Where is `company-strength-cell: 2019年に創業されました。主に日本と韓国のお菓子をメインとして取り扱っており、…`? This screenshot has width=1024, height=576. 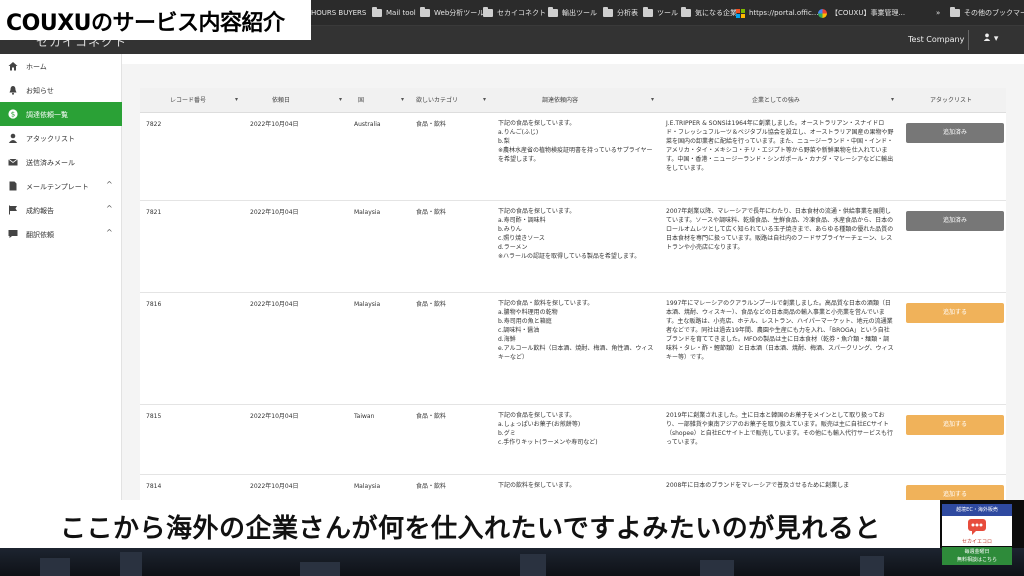 company-strength-cell: 2019年に創業されました。主に日本と韓国のお菓子をメインとして取り扱っており、… is located at coordinates (780, 439).